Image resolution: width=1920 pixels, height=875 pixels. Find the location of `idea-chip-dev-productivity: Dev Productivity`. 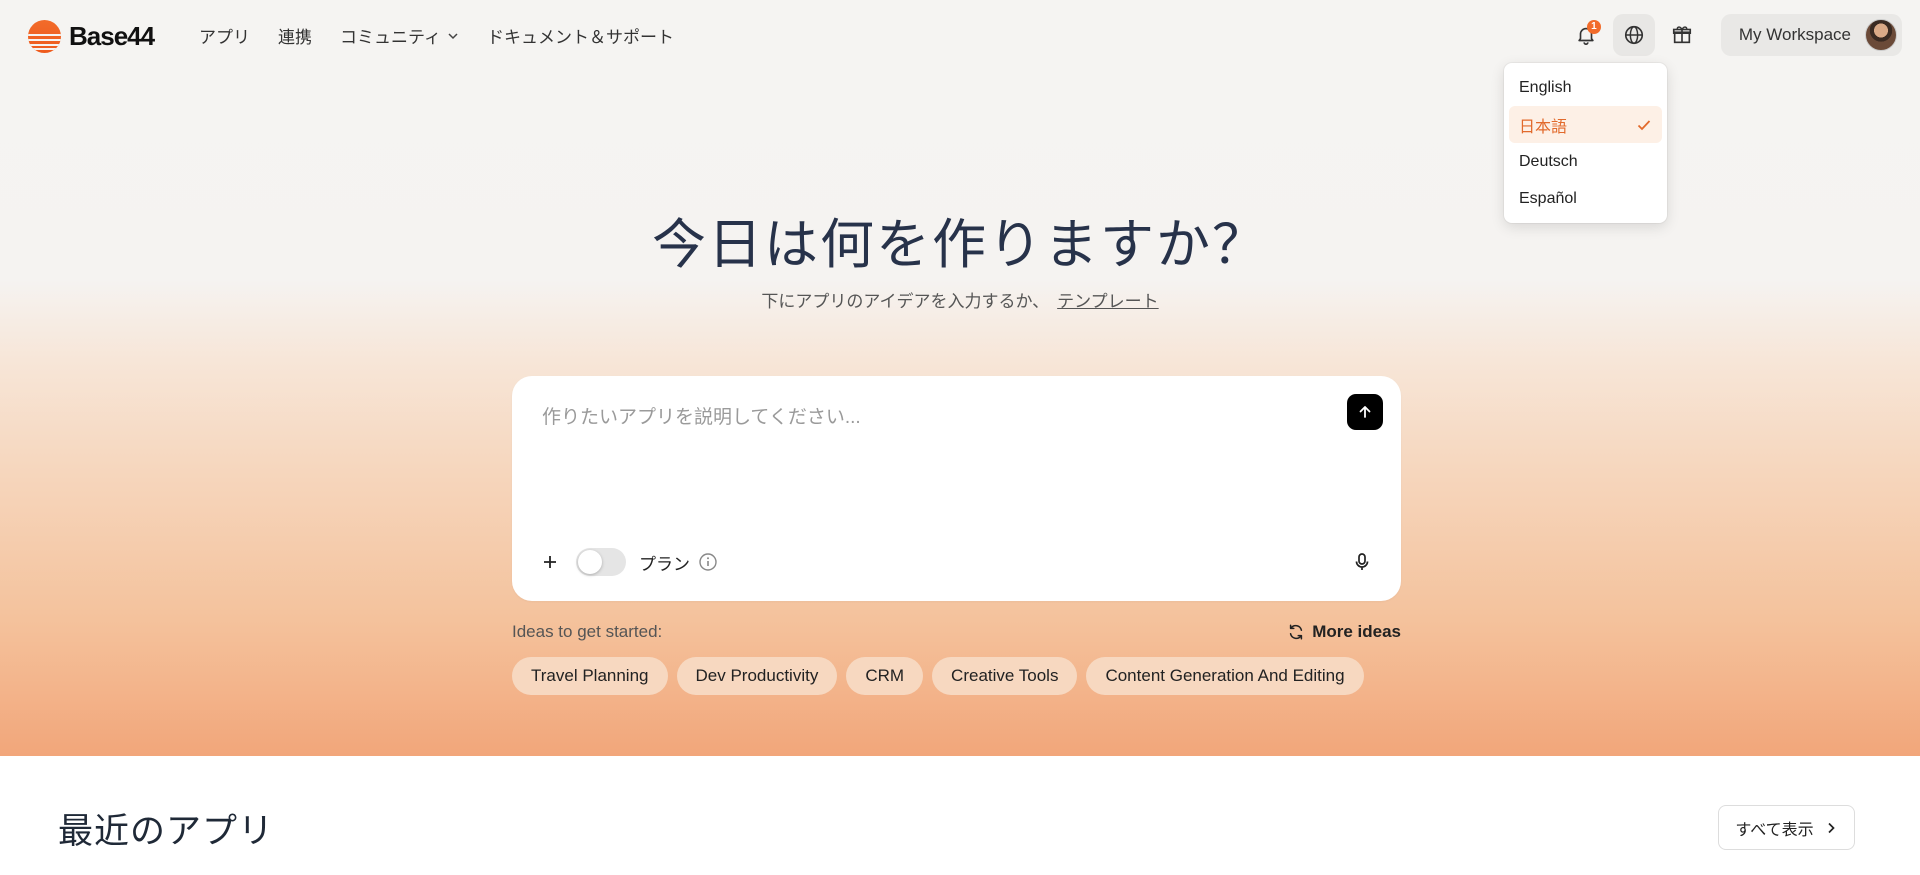

idea-chip-dev-productivity: Dev Productivity is located at coordinates (757, 676).